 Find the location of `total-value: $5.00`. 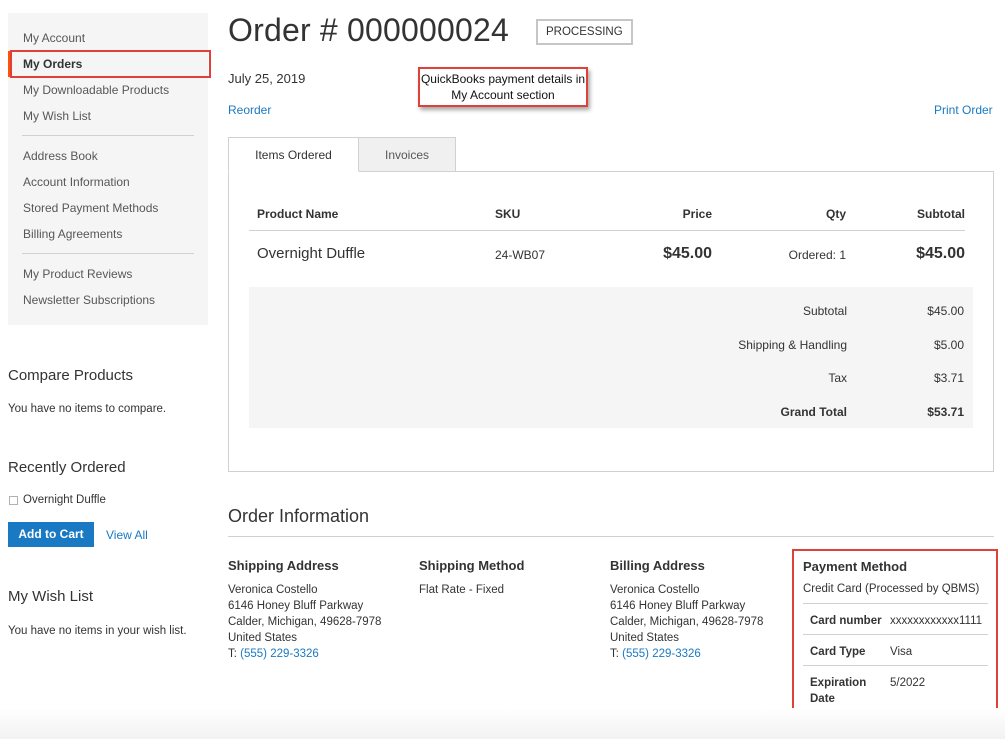

total-value: $5.00 is located at coordinates (948, 345).